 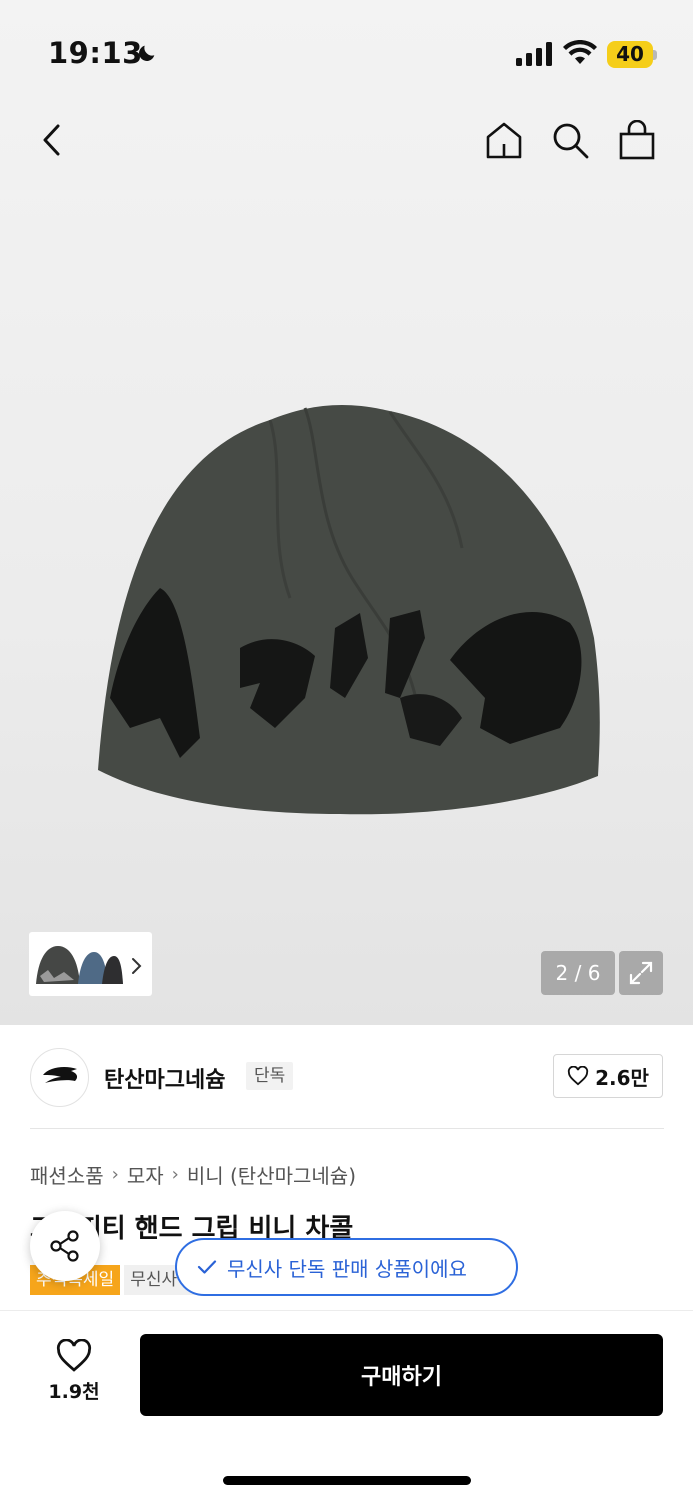 I want to click on brand-like-button: 2.6만, so click(x=608, y=1076).